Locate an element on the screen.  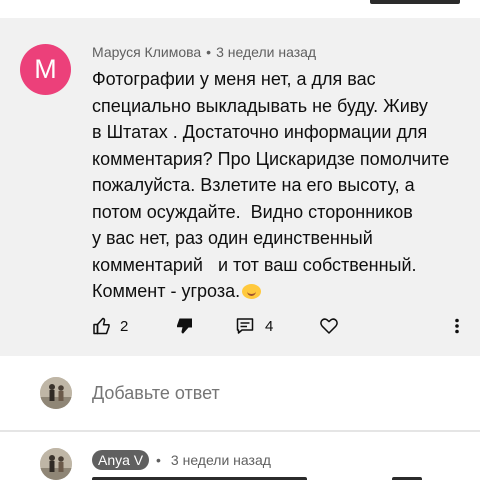
reply-input-placeholder: Добавьте ответ is located at coordinates (156, 393).